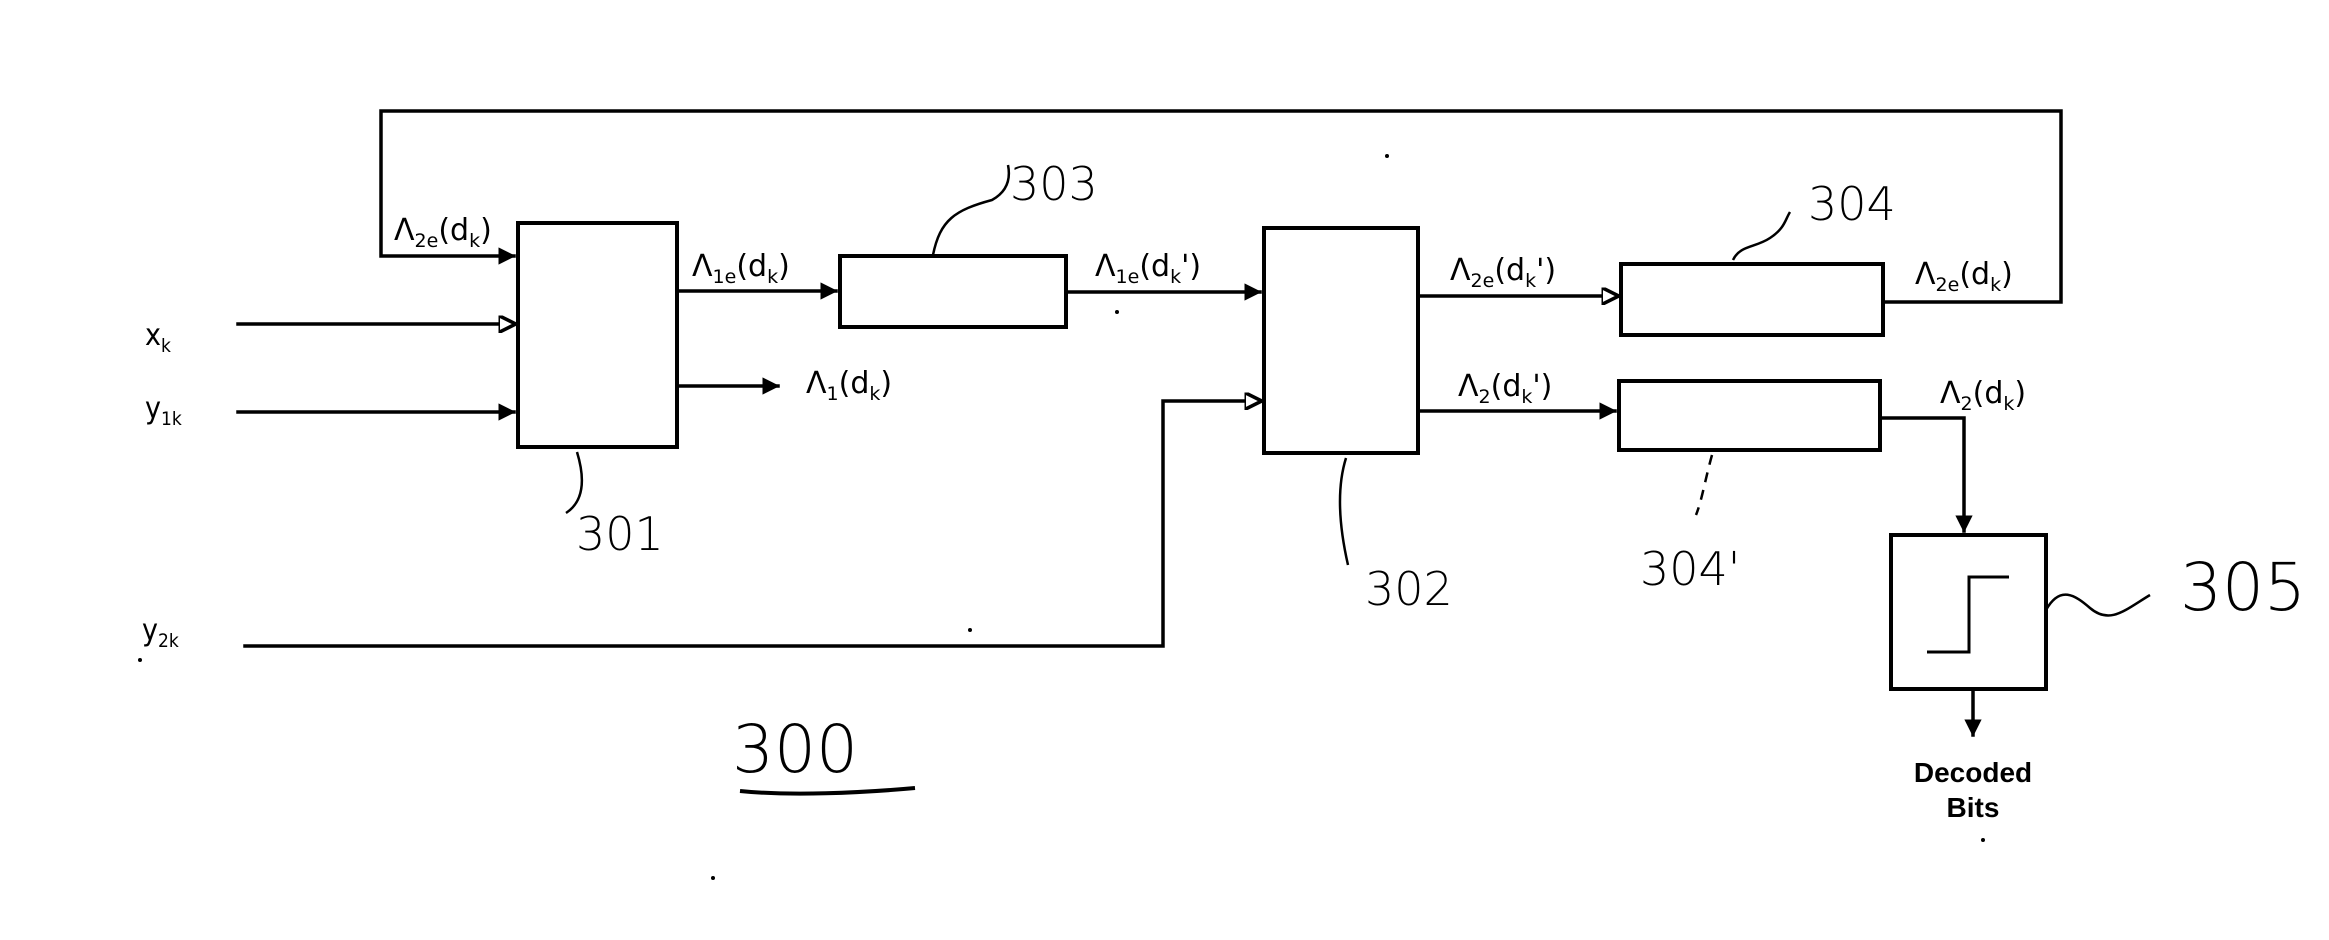 The width and height of the screenshot is (2329, 940). What do you see at coordinates (741, 268) in the screenshot?
I see `dec1-extrinsic-label: Λ1e(dk)` at bounding box center [741, 268].